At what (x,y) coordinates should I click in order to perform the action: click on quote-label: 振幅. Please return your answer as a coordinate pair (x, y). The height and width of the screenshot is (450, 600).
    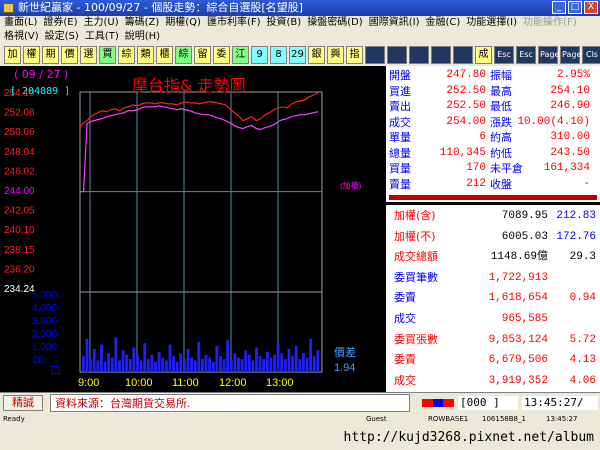
    Looking at the image, I should click on (501, 75).